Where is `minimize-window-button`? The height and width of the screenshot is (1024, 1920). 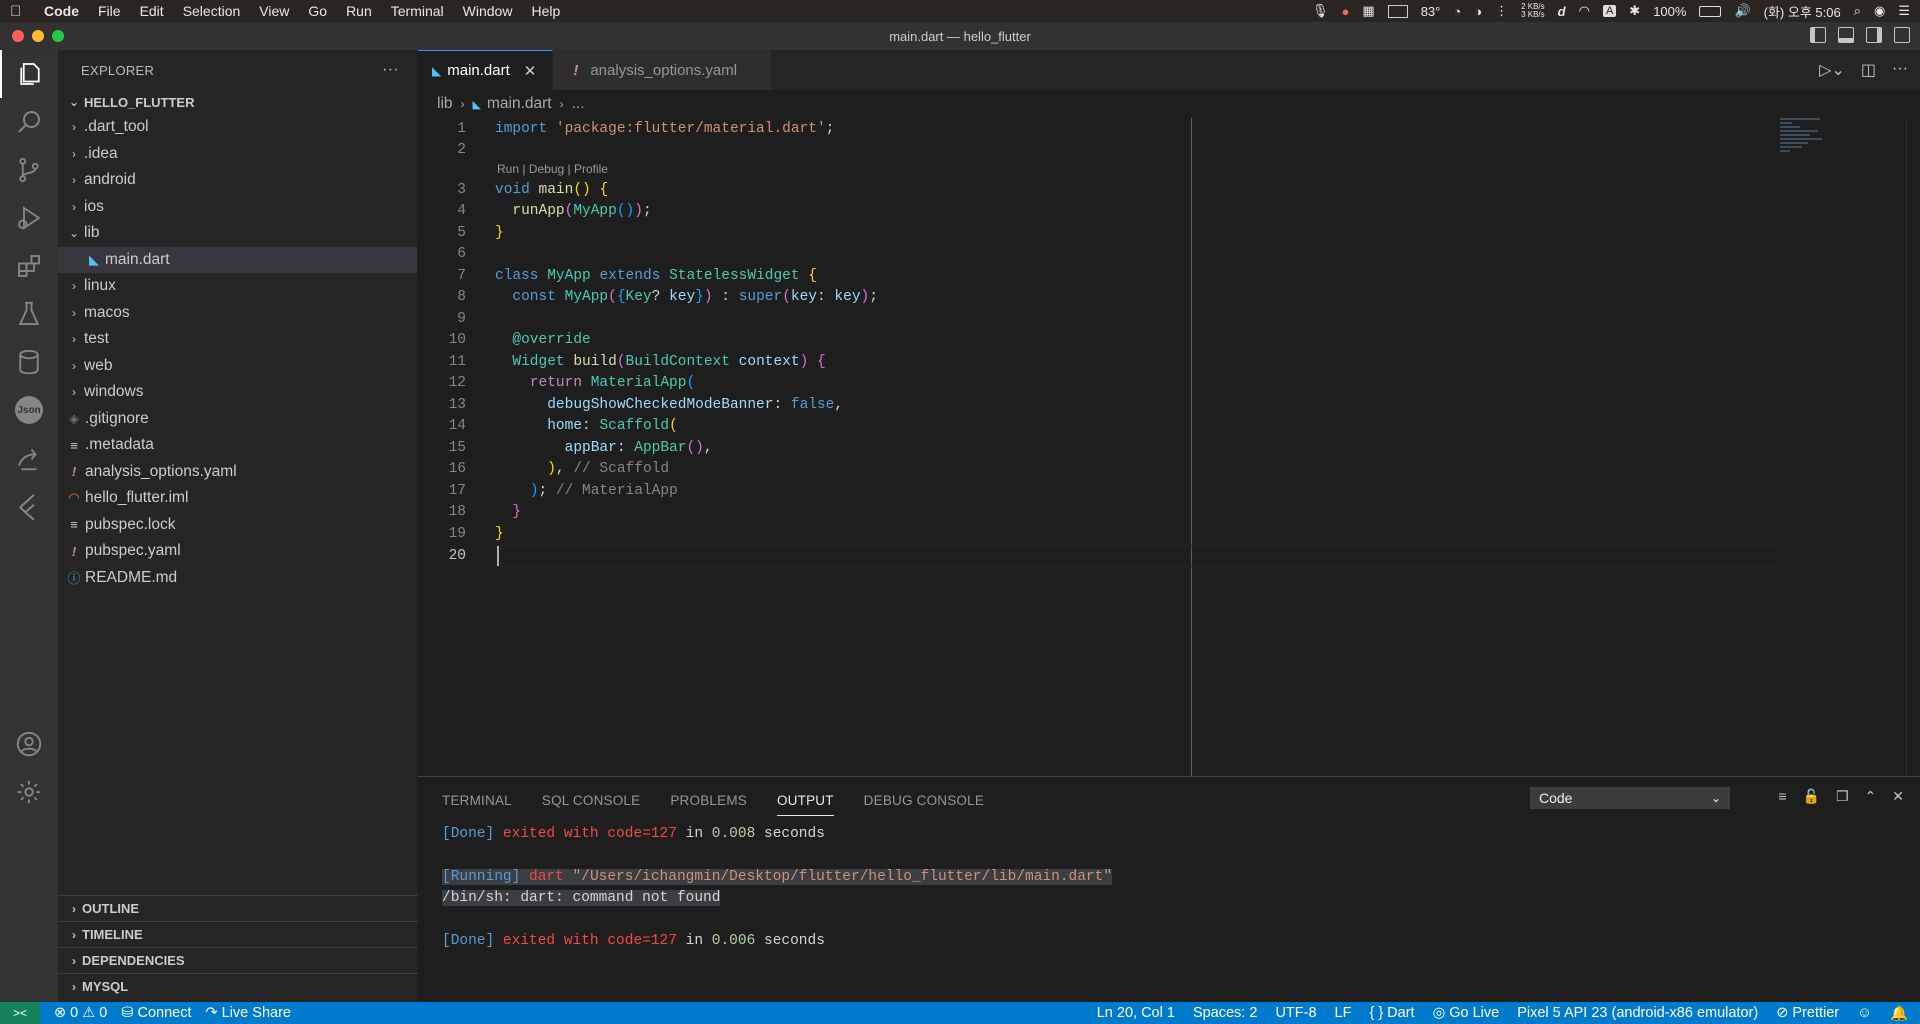 minimize-window-button is located at coordinates (38, 36).